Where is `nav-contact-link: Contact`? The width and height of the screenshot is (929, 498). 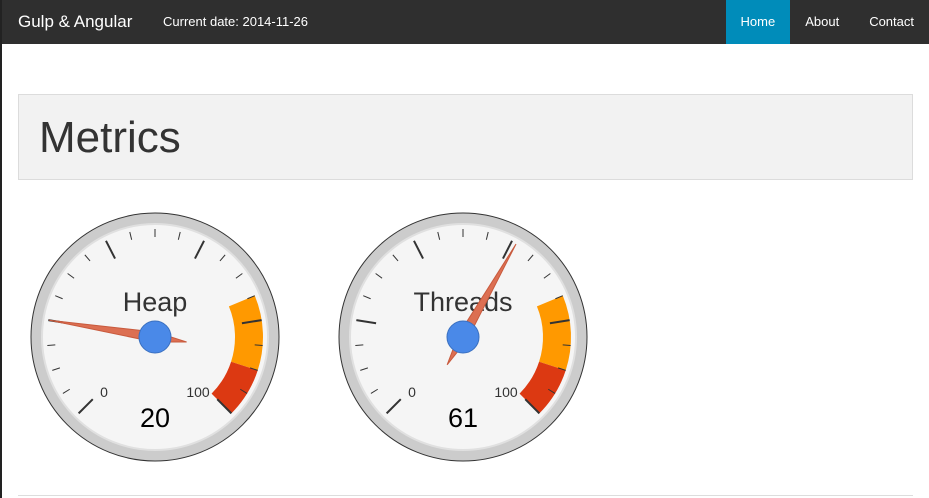 nav-contact-link: Contact is located at coordinates (891, 22).